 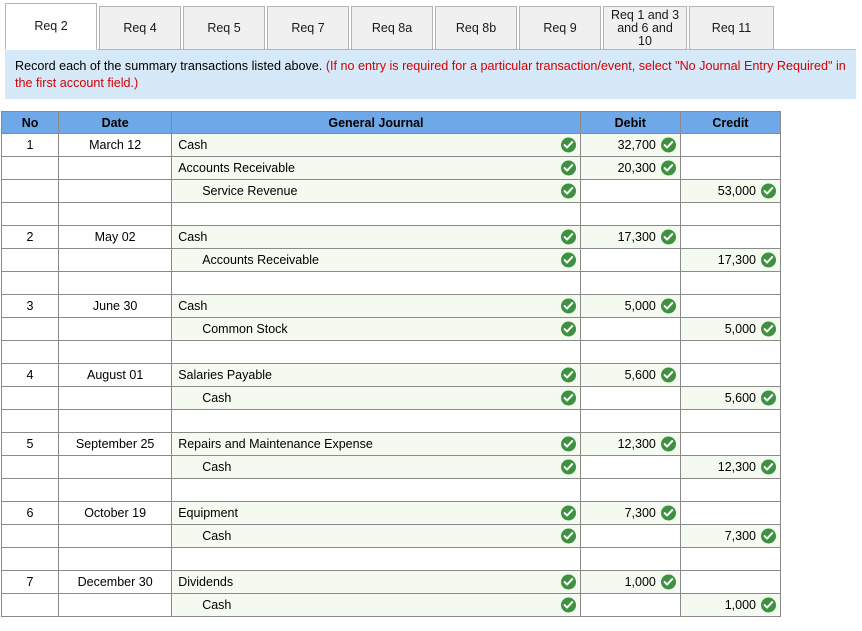 I want to click on column-header-no: No, so click(x=30, y=122).